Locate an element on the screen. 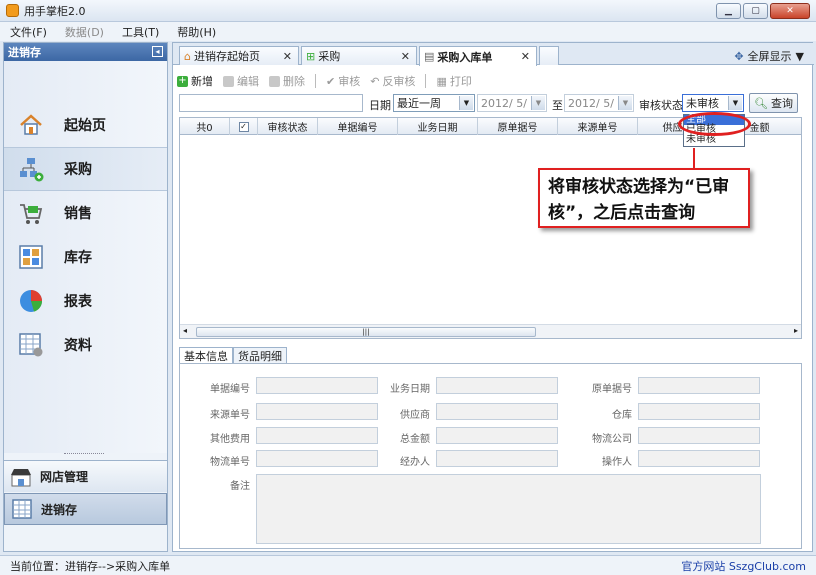  store-icon is located at coordinates (21, 477).